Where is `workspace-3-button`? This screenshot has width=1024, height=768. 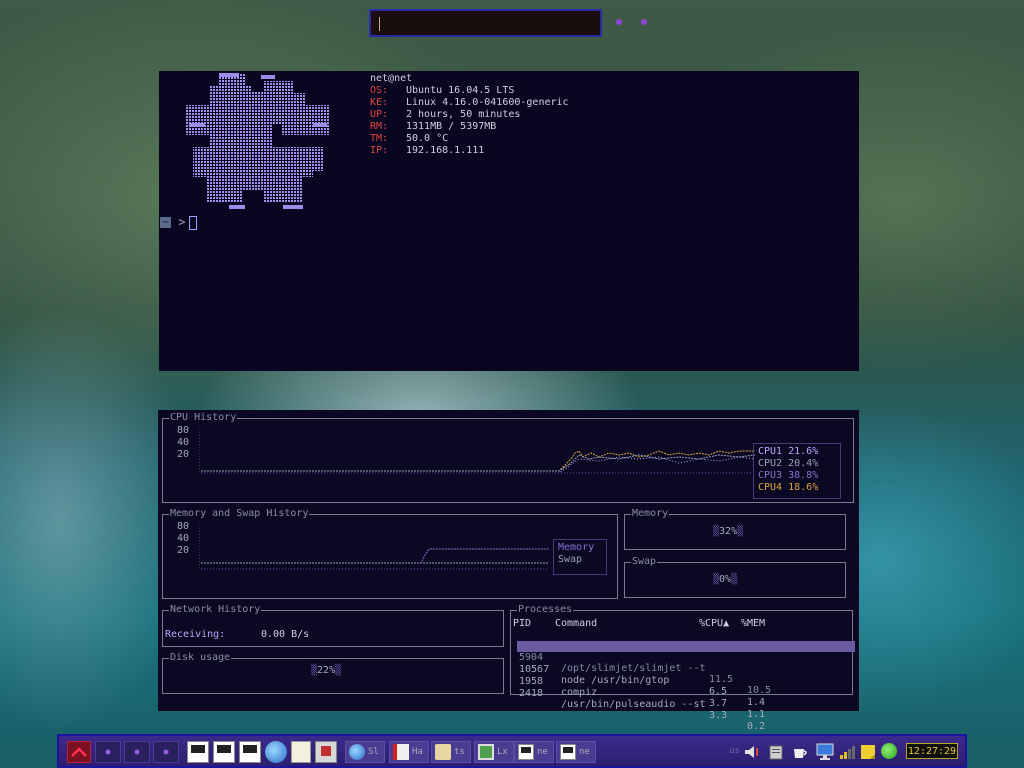
workspace-3-button is located at coordinates (166, 752).